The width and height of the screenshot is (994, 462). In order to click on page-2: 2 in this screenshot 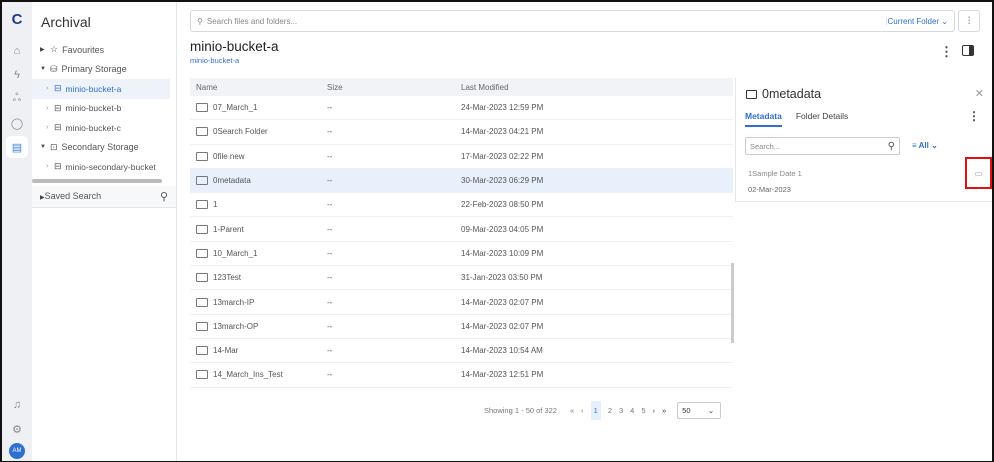, I will do `click(610, 410)`.